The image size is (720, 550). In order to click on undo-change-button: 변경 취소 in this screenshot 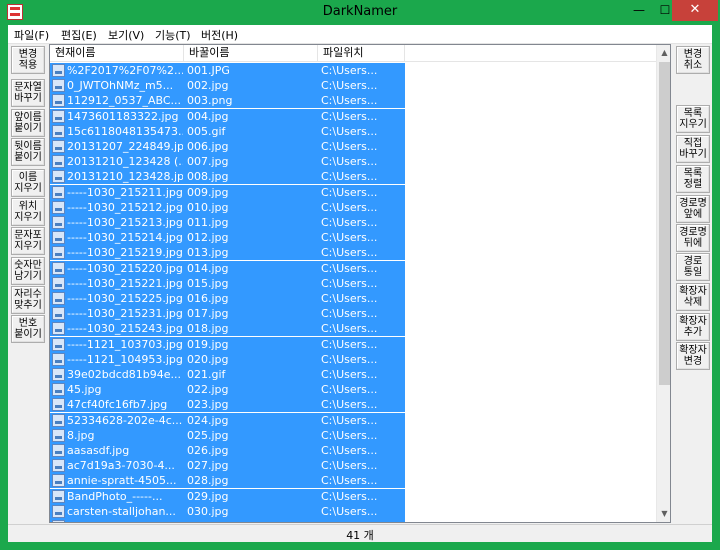, I will do `click(693, 60)`.